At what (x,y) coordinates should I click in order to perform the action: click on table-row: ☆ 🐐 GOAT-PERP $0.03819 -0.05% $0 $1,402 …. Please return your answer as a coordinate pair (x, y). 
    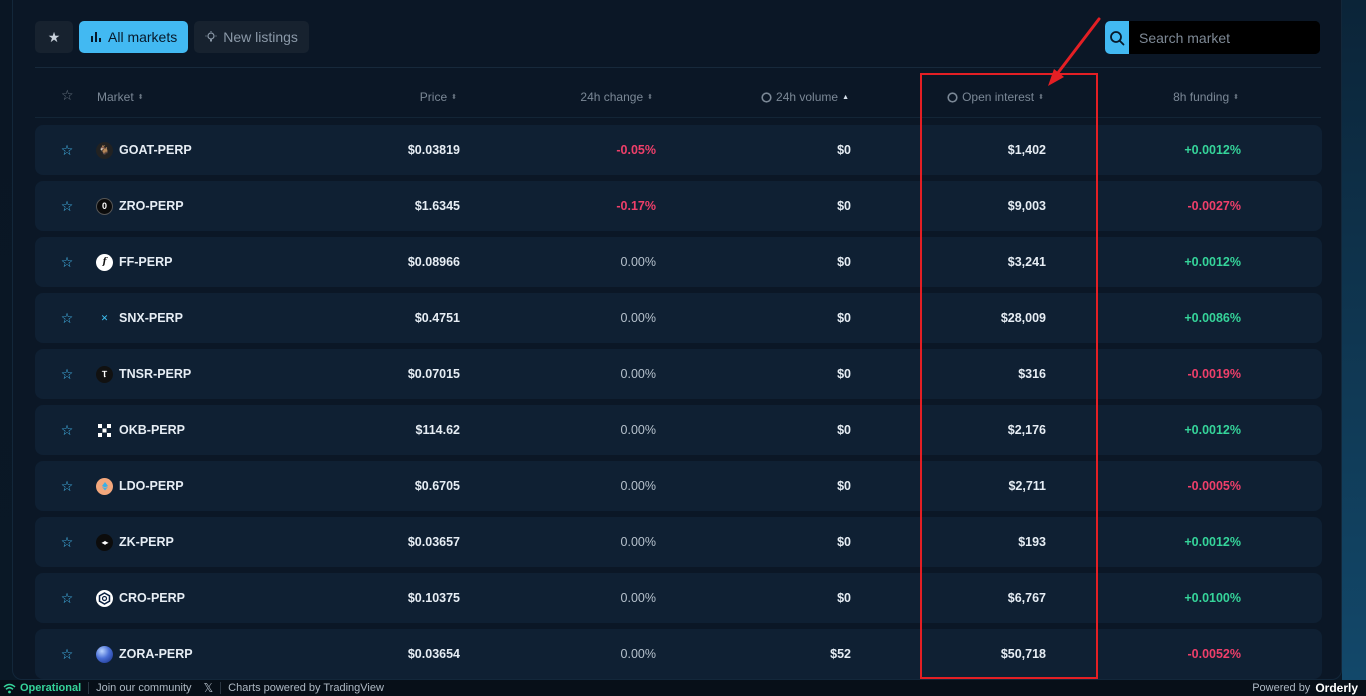
    Looking at the image, I should click on (678, 150).